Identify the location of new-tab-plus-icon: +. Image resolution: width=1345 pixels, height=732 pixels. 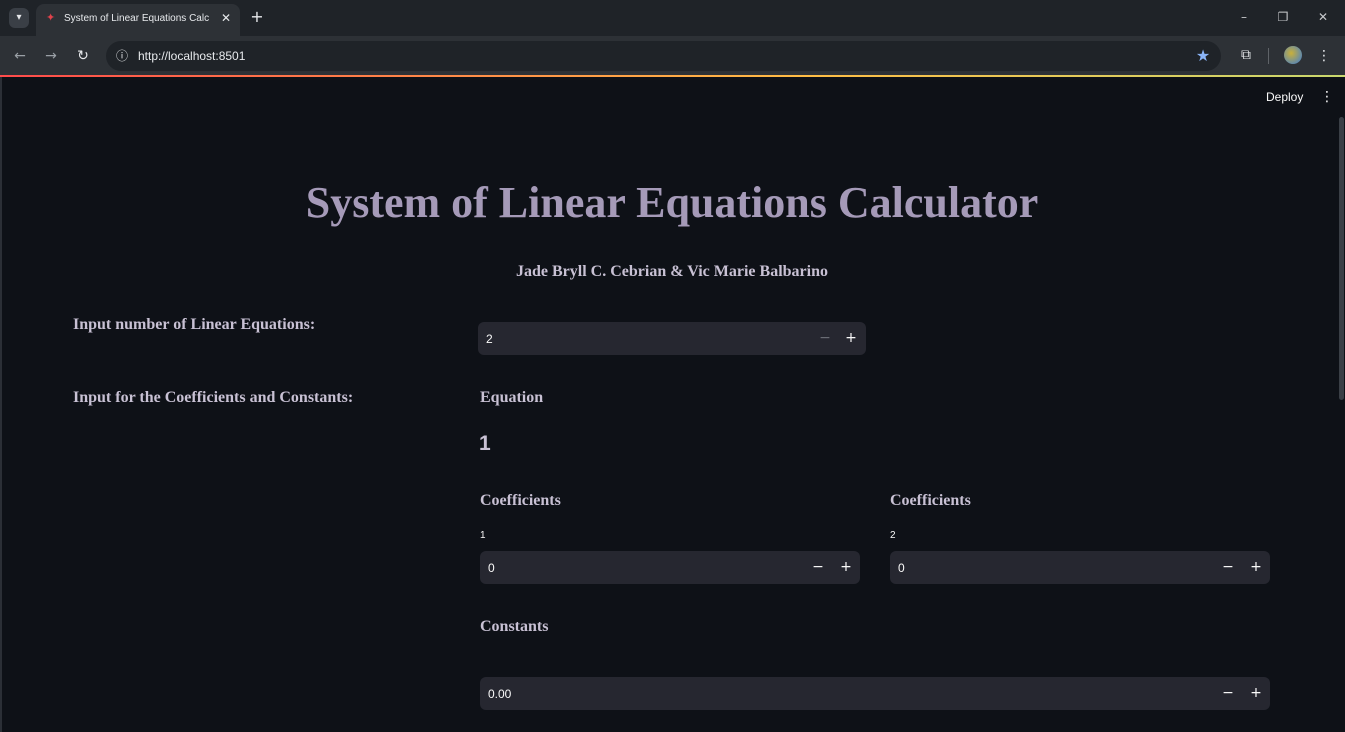
(257, 17).